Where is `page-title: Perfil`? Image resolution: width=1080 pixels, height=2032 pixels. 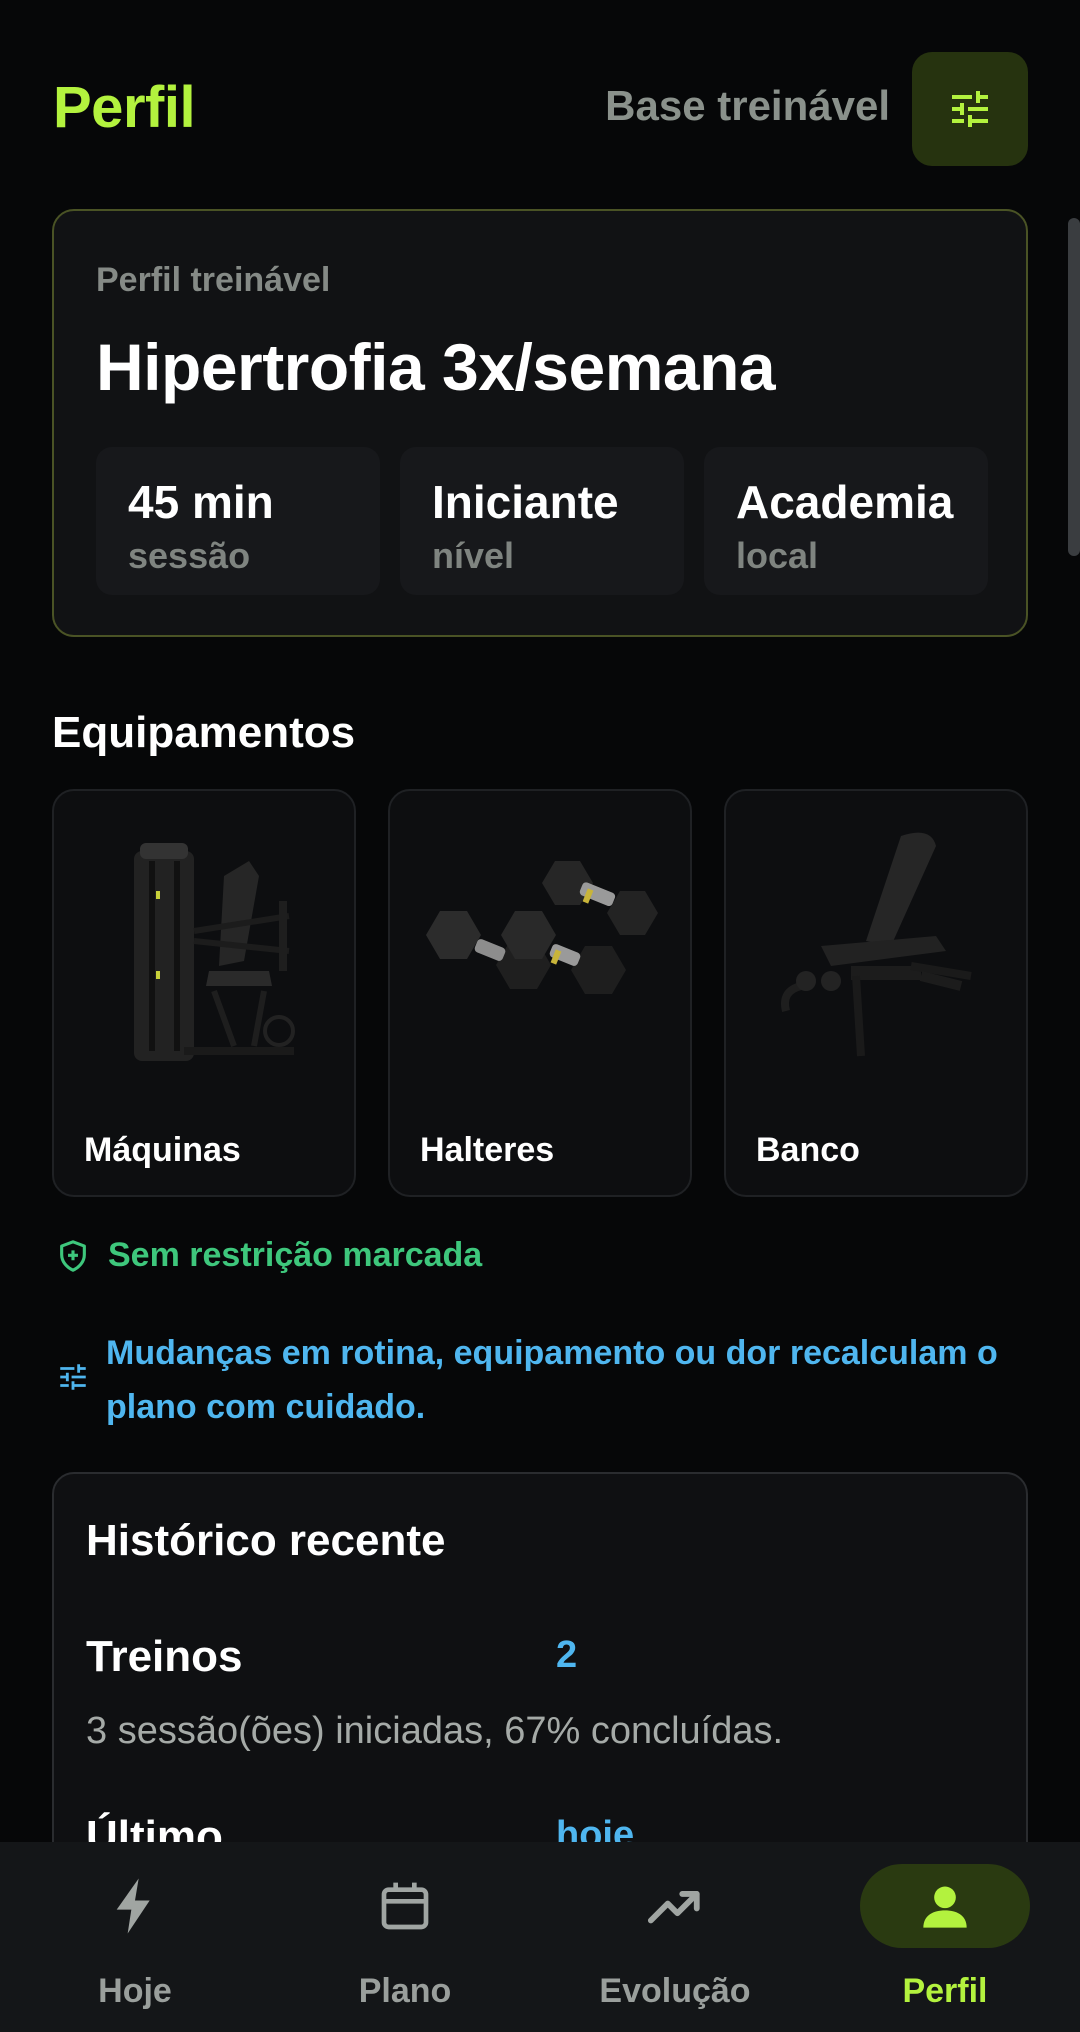
page-title: Perfil is located at coordinates (124, 107).